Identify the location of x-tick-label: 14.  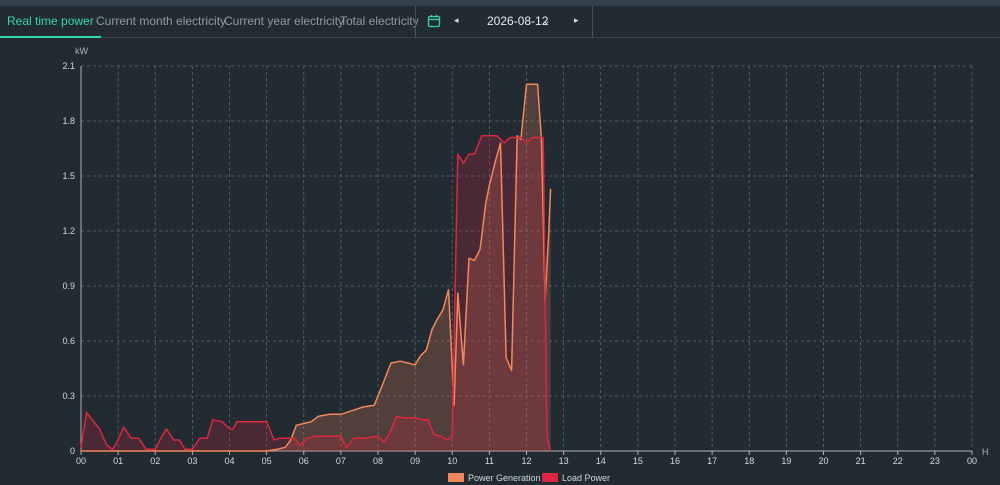
(601, 461).